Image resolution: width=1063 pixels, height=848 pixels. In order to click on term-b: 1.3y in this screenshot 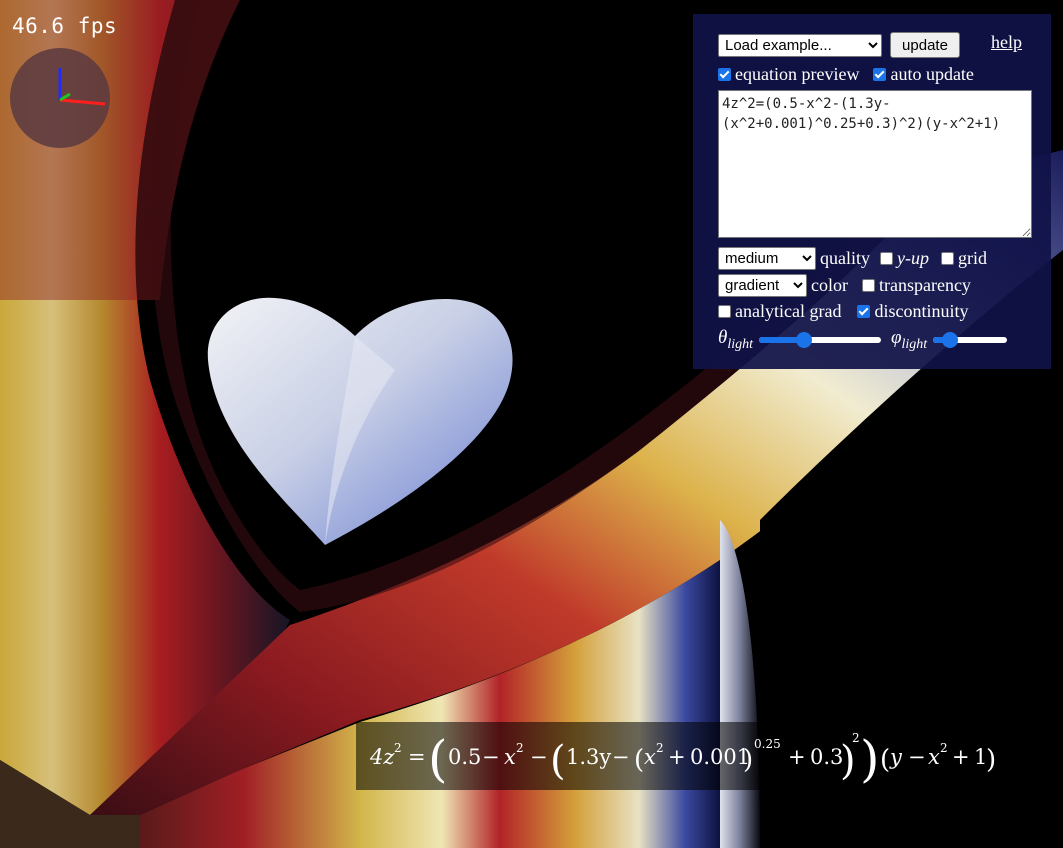, I will do `click(588, 757)`.